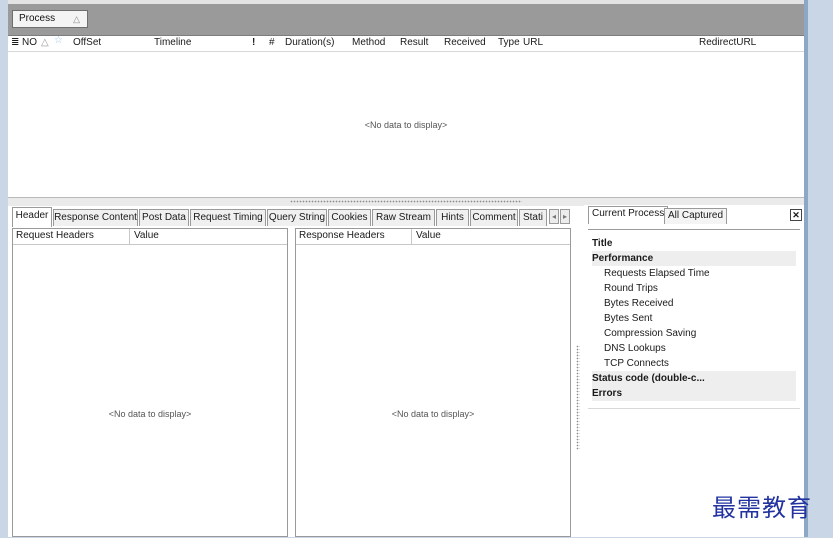 This screenshot has height=538, width=833. What do you see at coordinates (406, 201) in the screenshot?
I see `splitter-grip-icon` at bounding box center [406, 201].